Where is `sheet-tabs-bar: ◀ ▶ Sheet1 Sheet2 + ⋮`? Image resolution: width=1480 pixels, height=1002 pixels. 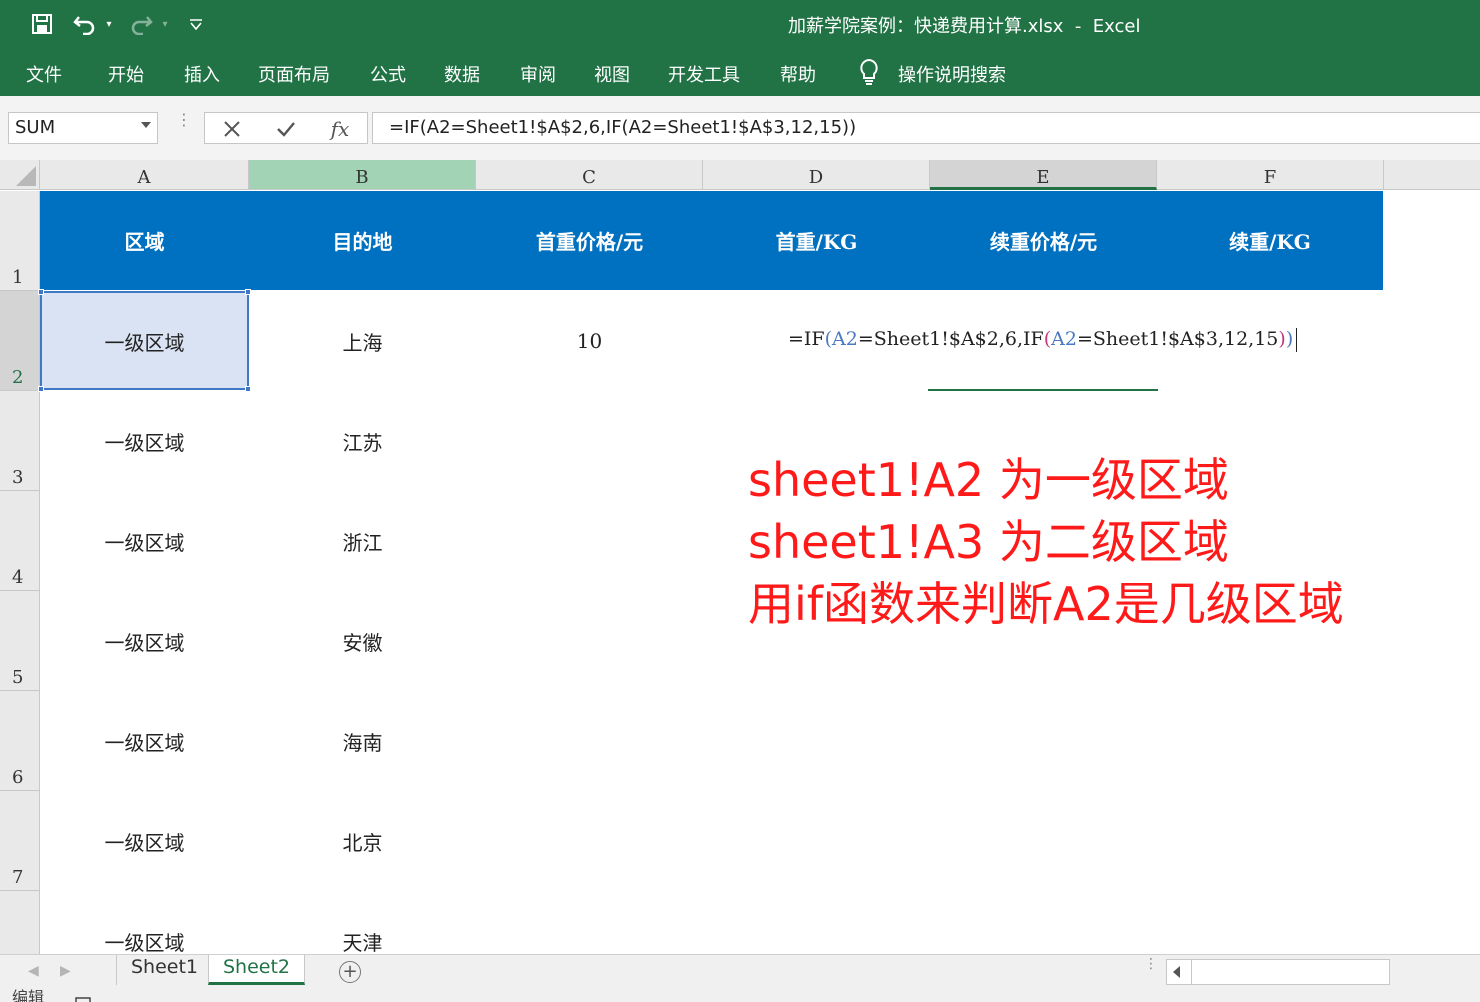
sheet-tabs-bar: ◀ ▶ Sheet1 Sheet2 + ⋮ is located at coordinates (740, 971).